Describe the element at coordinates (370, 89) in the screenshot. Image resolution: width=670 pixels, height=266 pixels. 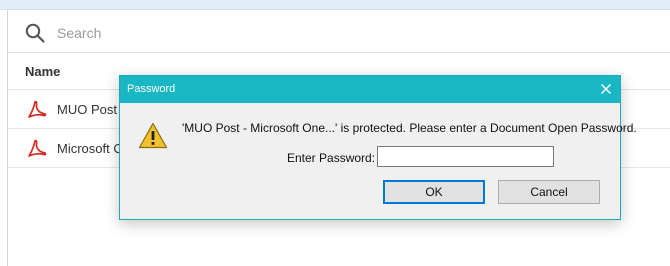
I see `dialog-titlebar: Password` at that location.